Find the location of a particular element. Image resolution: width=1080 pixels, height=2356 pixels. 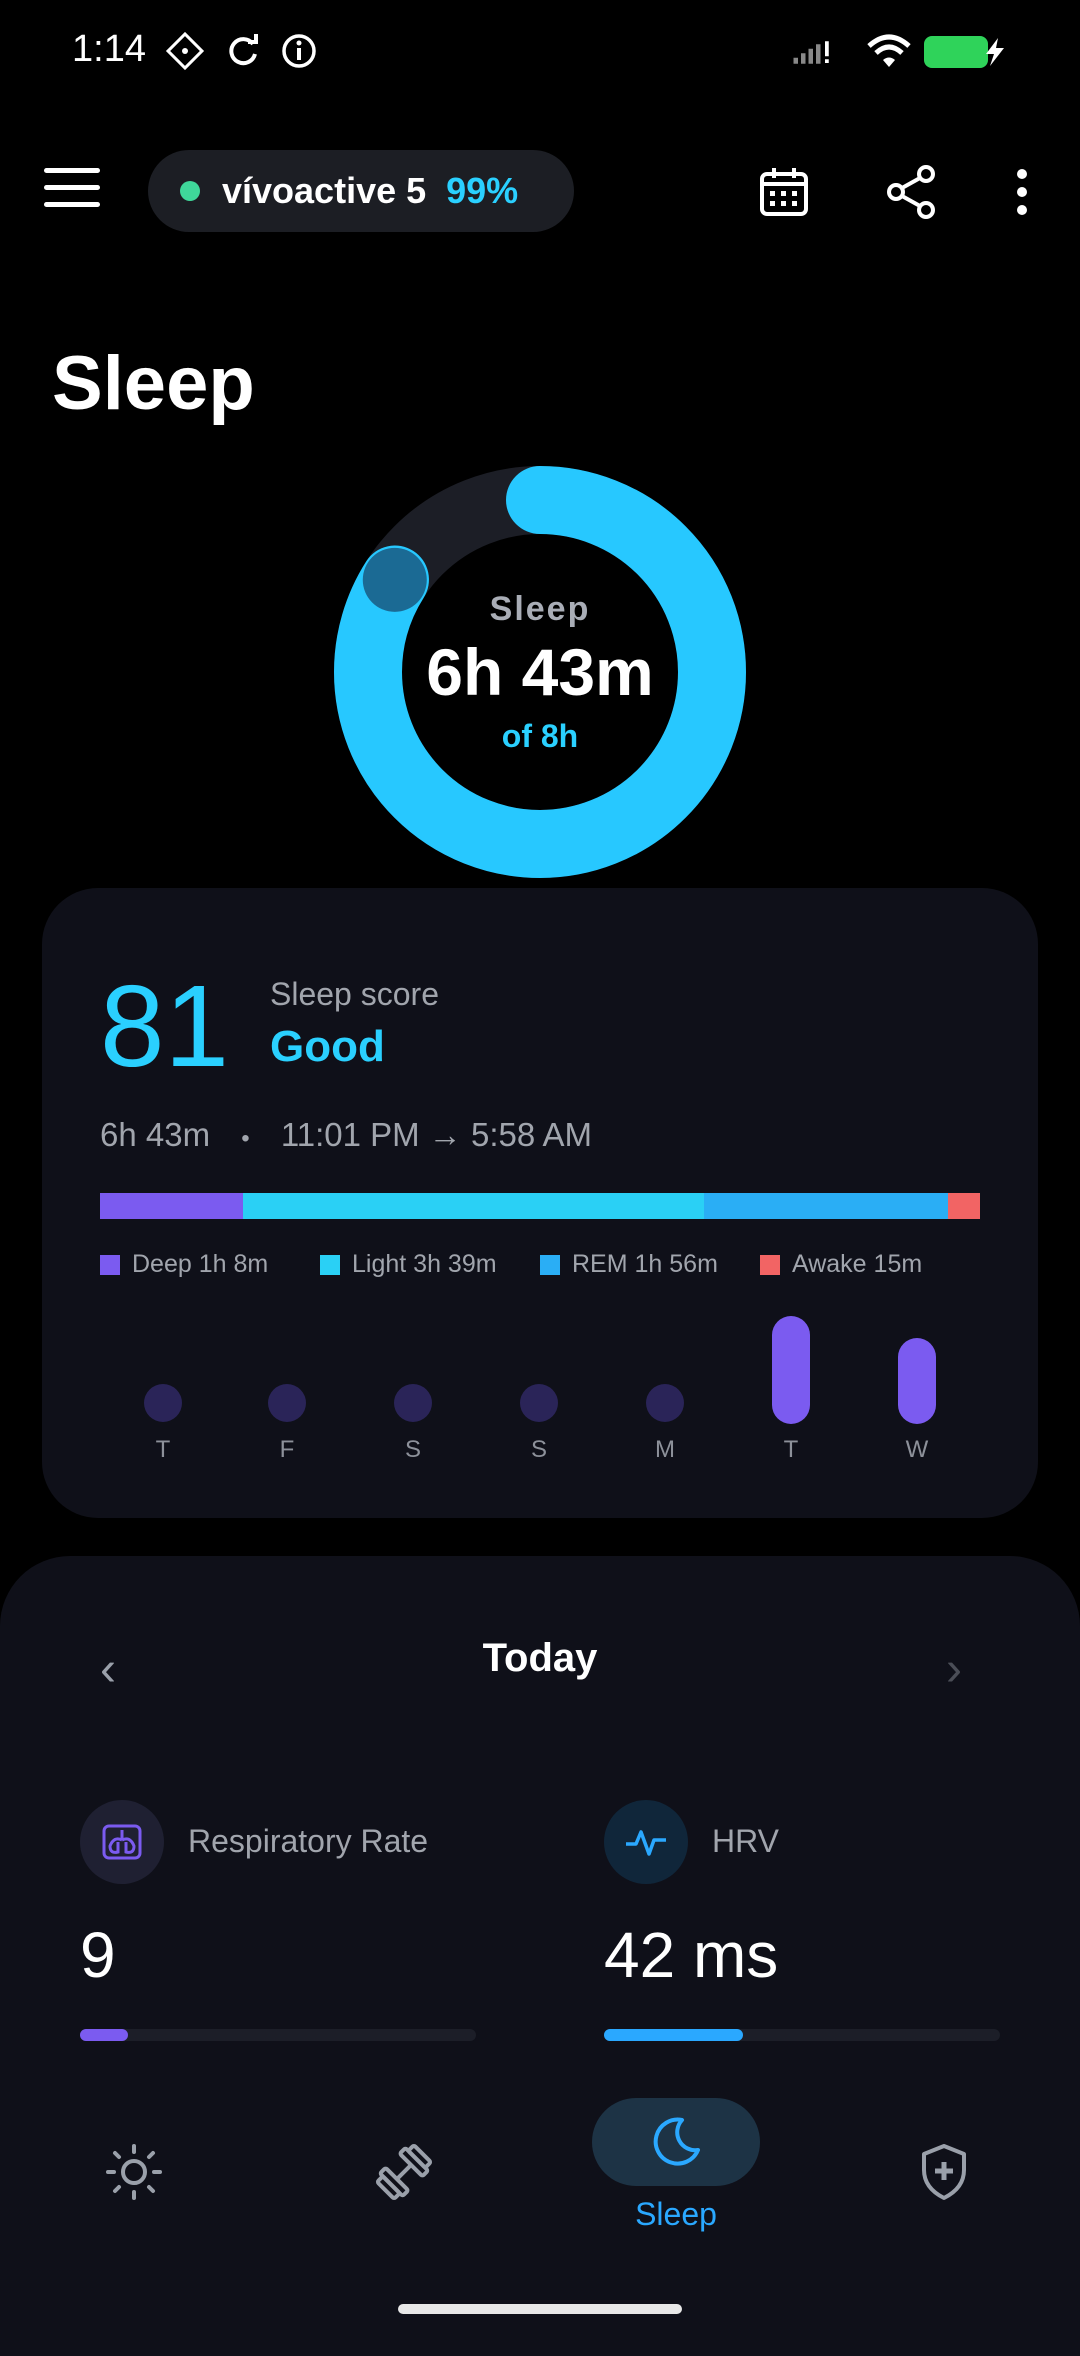

sleep-goal: of 8h is located at coordinates (540, 736).